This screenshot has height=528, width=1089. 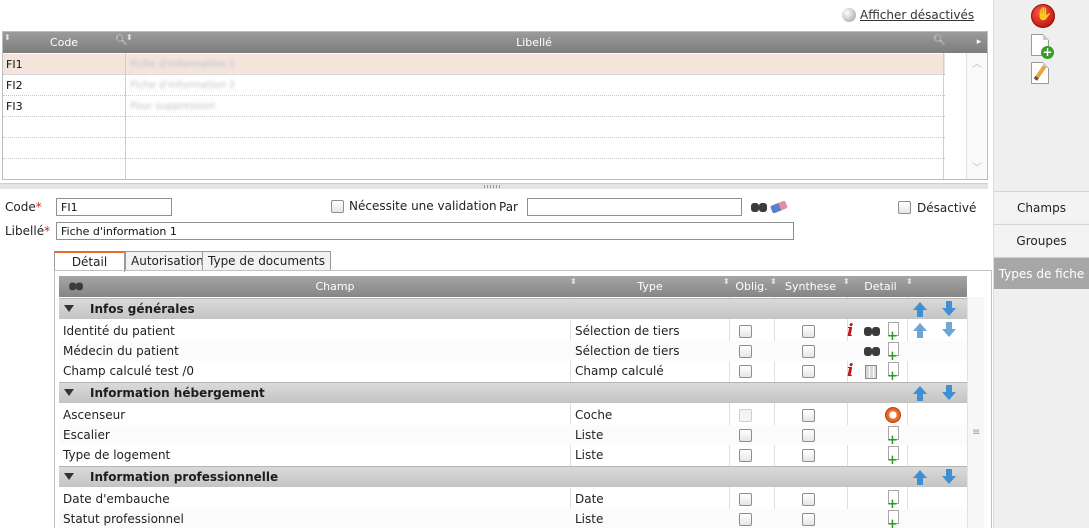 I want to click on show-disabled-toggle: Afficher désactivés, so click(x=908, y=15).